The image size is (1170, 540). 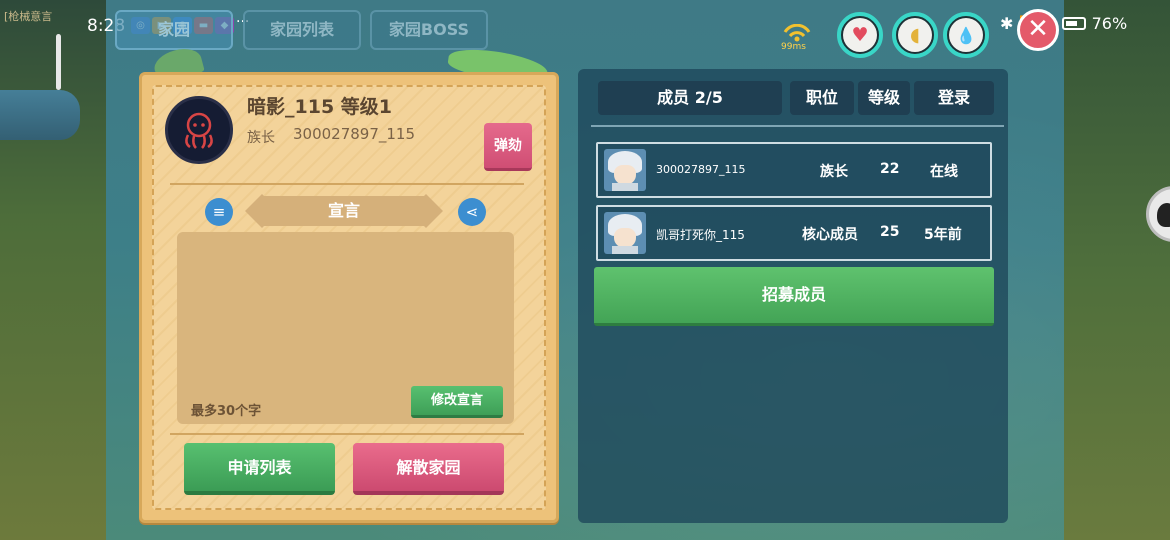 I want to click on close-icon: ✕, so click(x=1038, y=29).